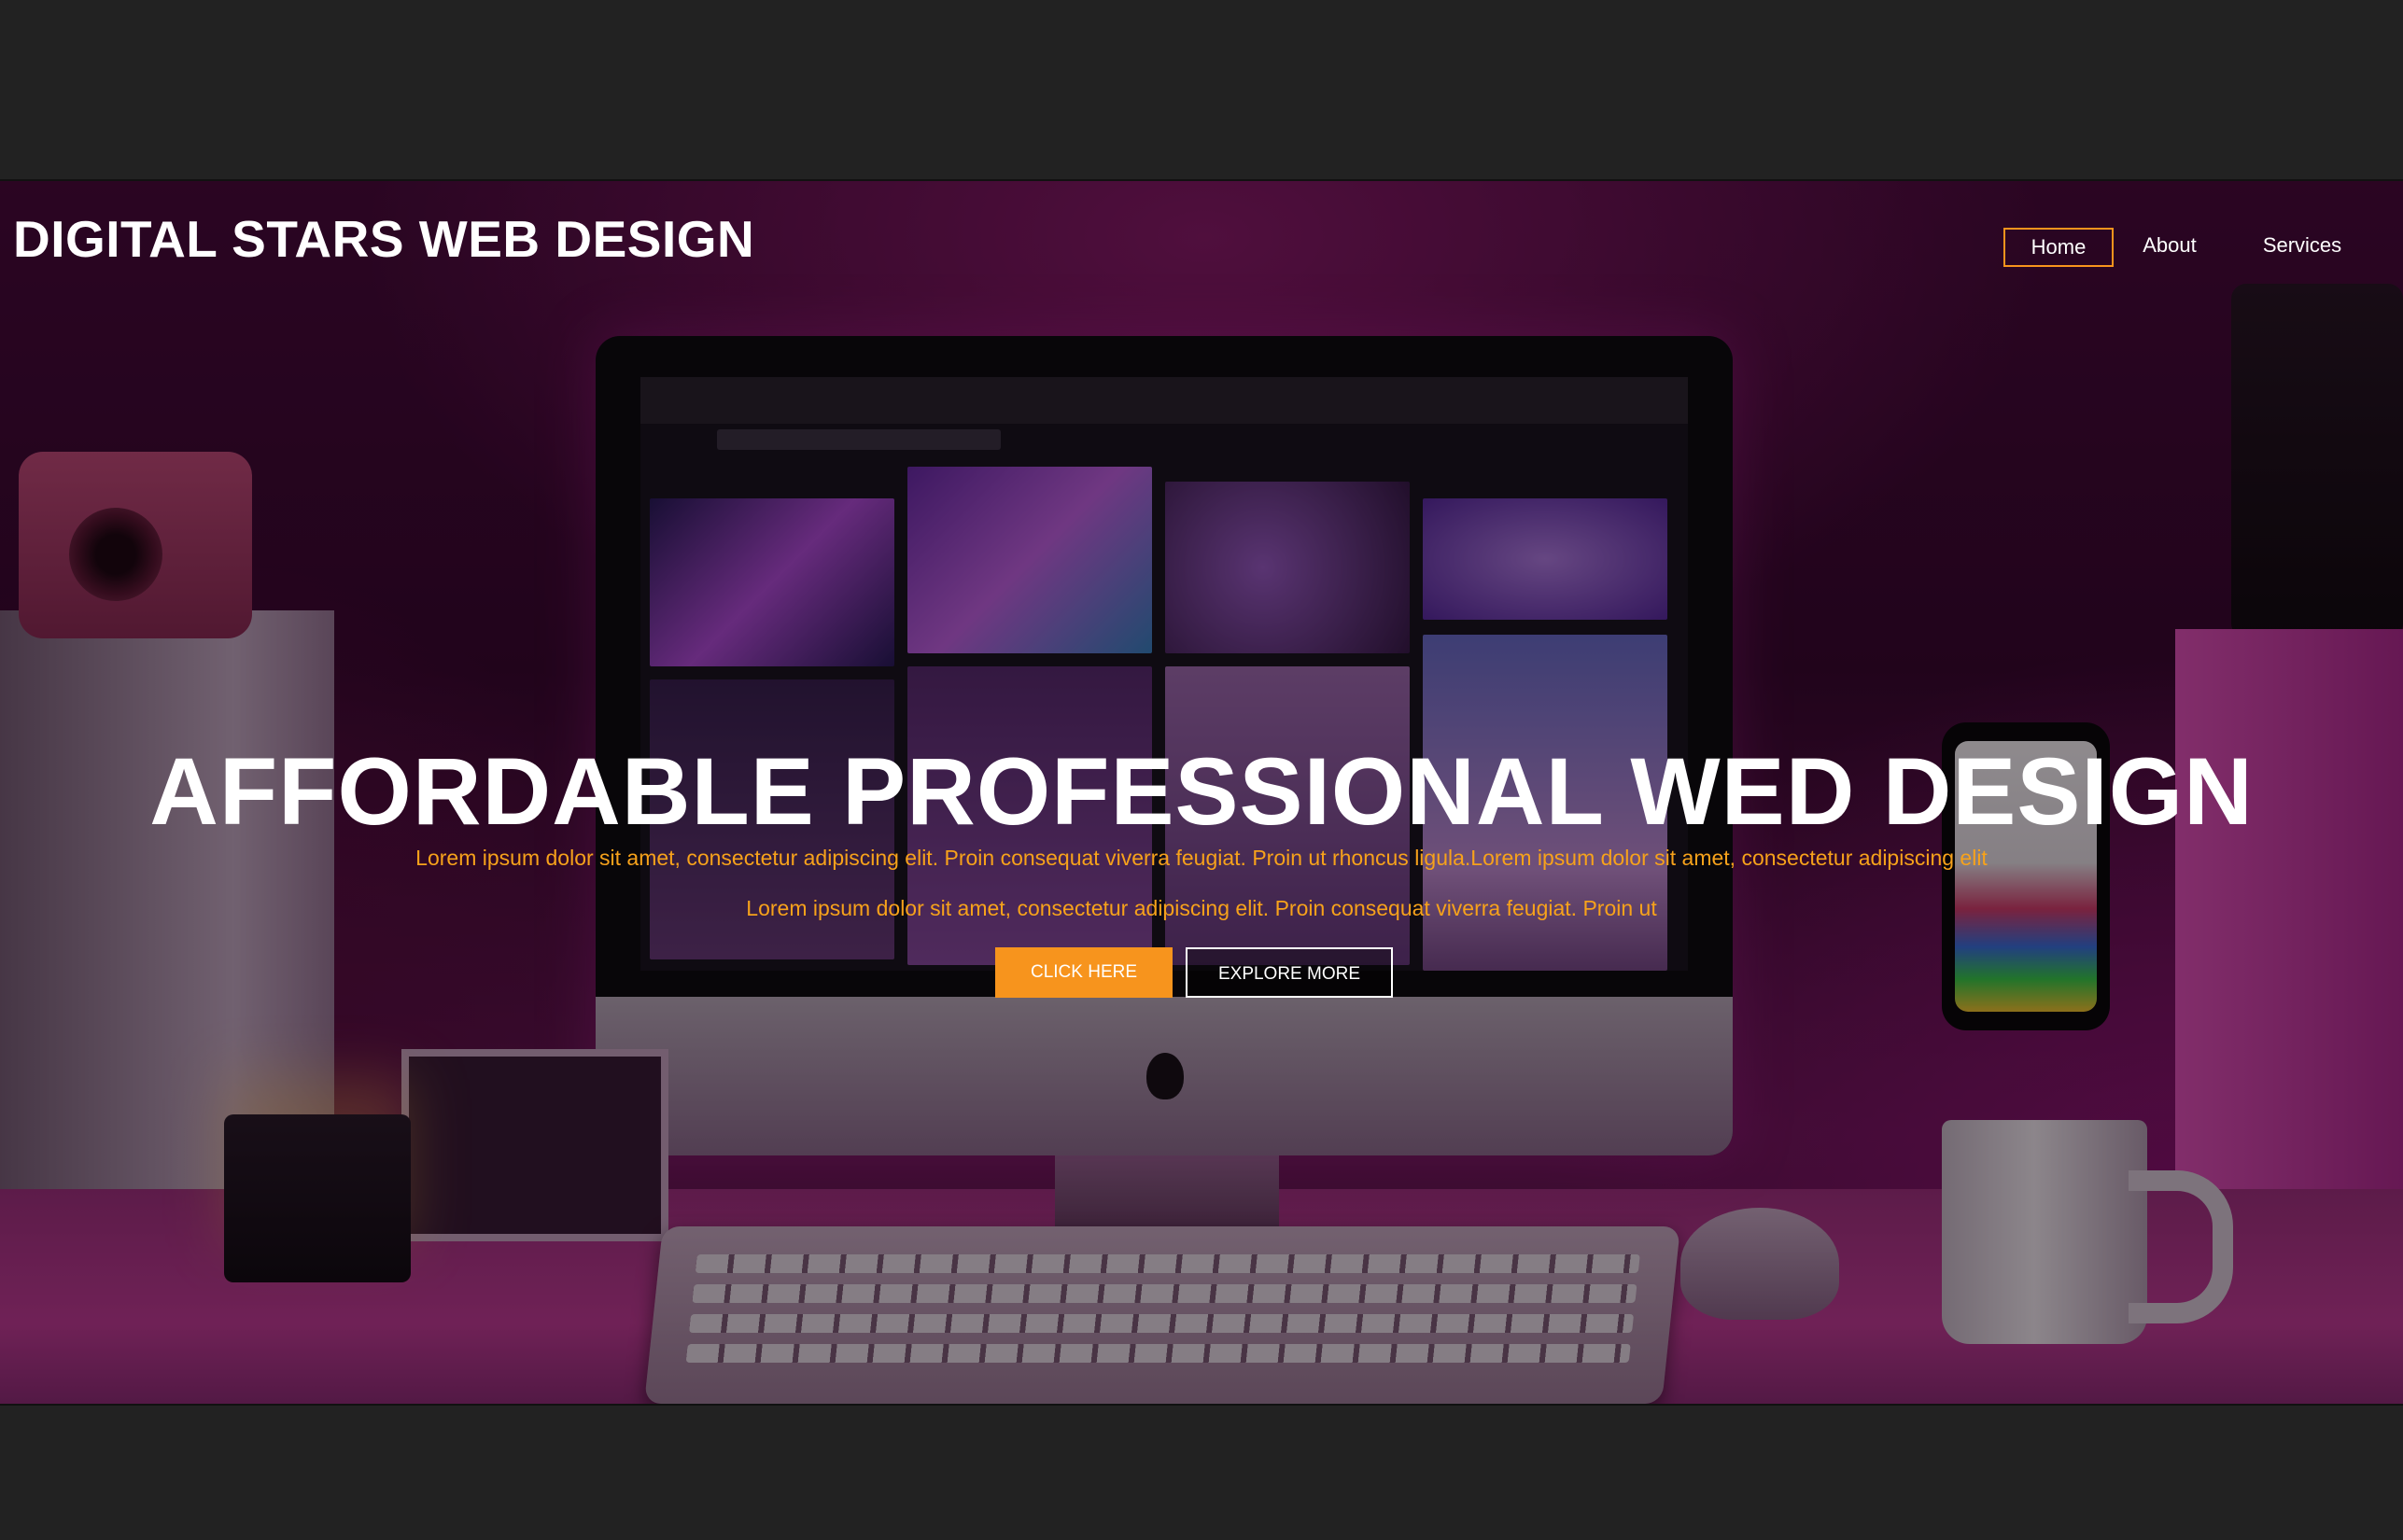  Describe the element at coordinates (2058, 248) in the screenshot. I see `nav-home: Home` at that location.